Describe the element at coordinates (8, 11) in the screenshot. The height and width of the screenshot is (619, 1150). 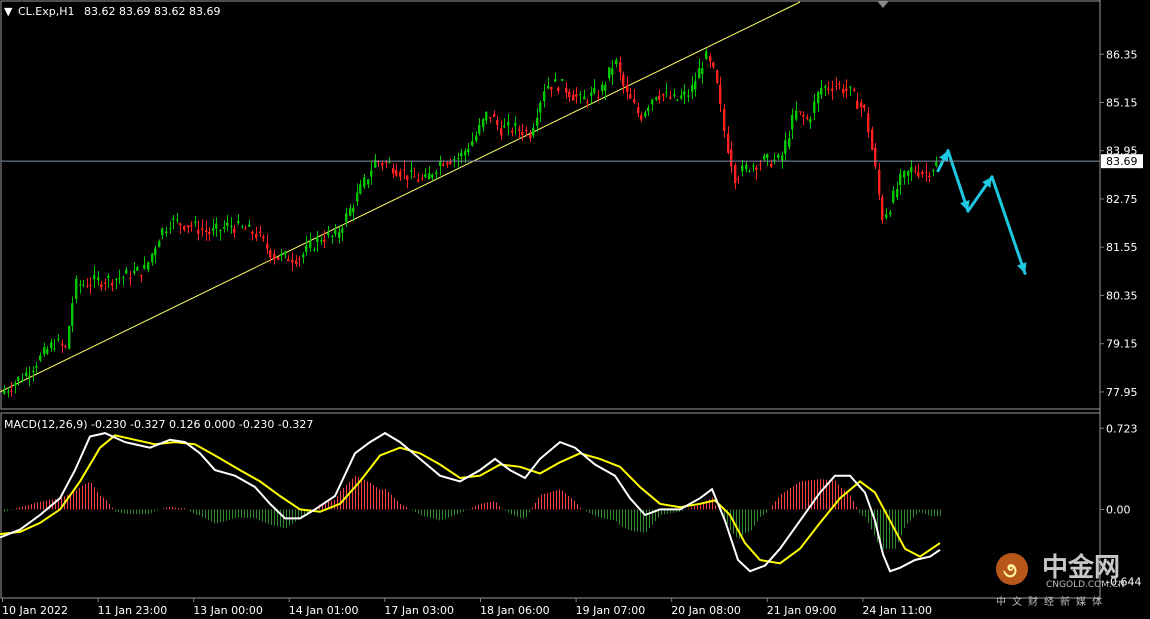
I see `collapse-arrow-icon: ▼` at that location.